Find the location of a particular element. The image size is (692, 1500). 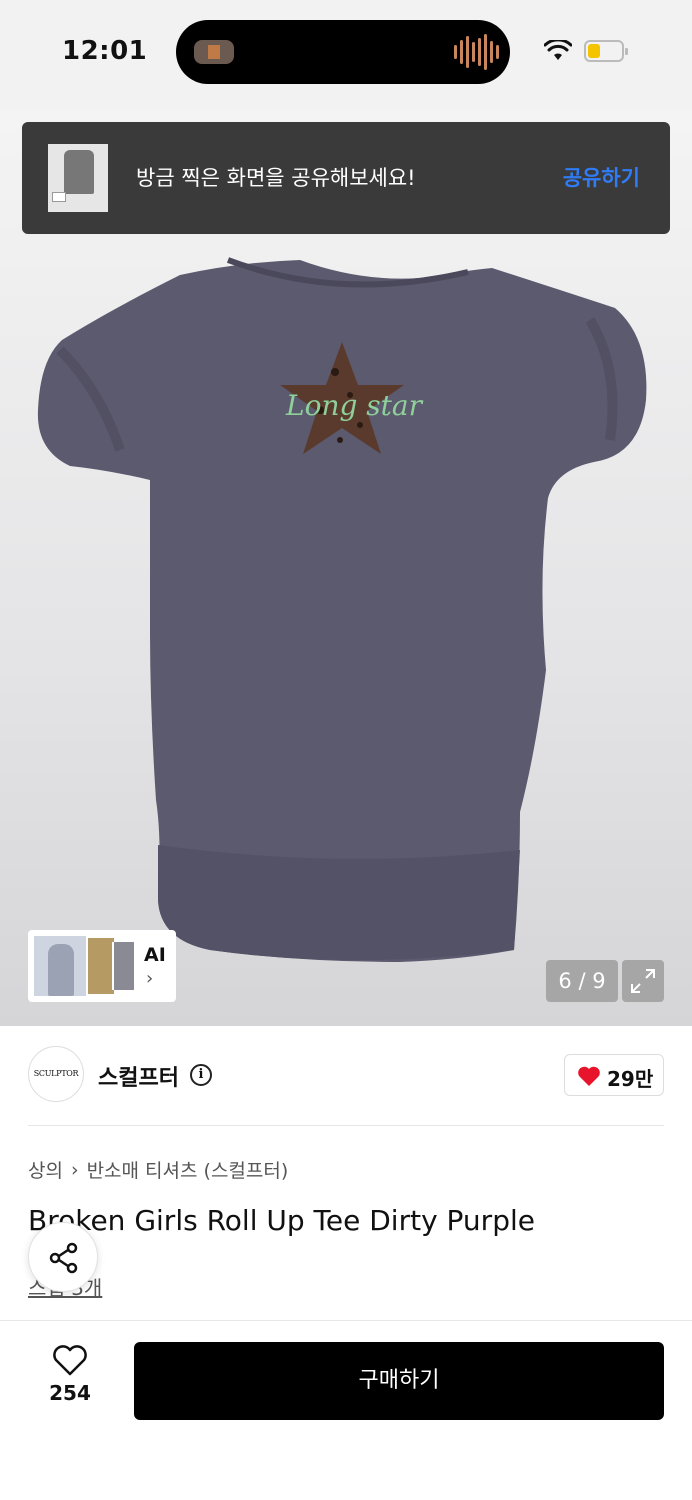

dynamic-island is located at coordinates (343, 52).